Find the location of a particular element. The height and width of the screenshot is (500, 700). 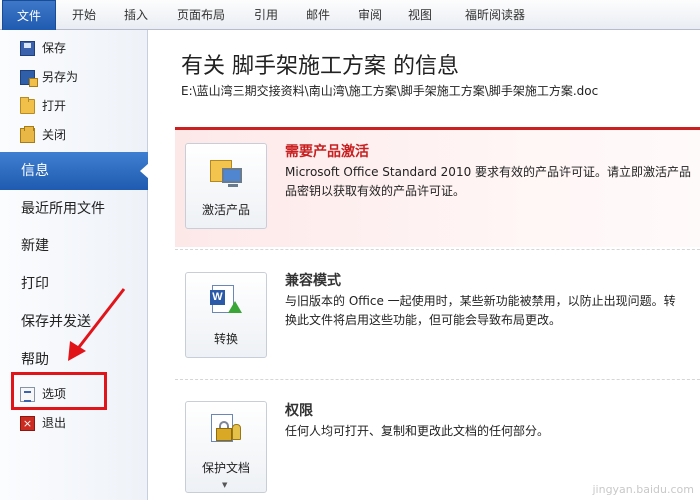

activate-product-icon is located at coordinates (226, 172).